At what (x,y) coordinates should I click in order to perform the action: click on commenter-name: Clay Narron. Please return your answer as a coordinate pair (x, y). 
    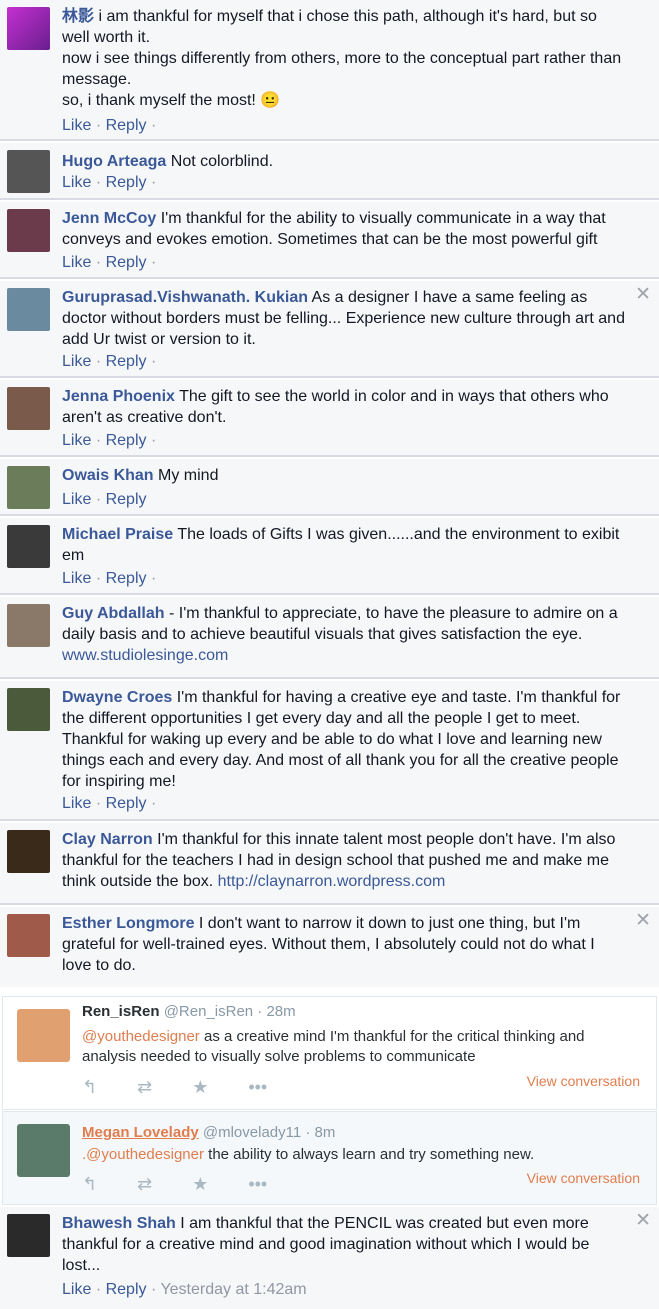
    Looking at the image, I should click on (107, 839).